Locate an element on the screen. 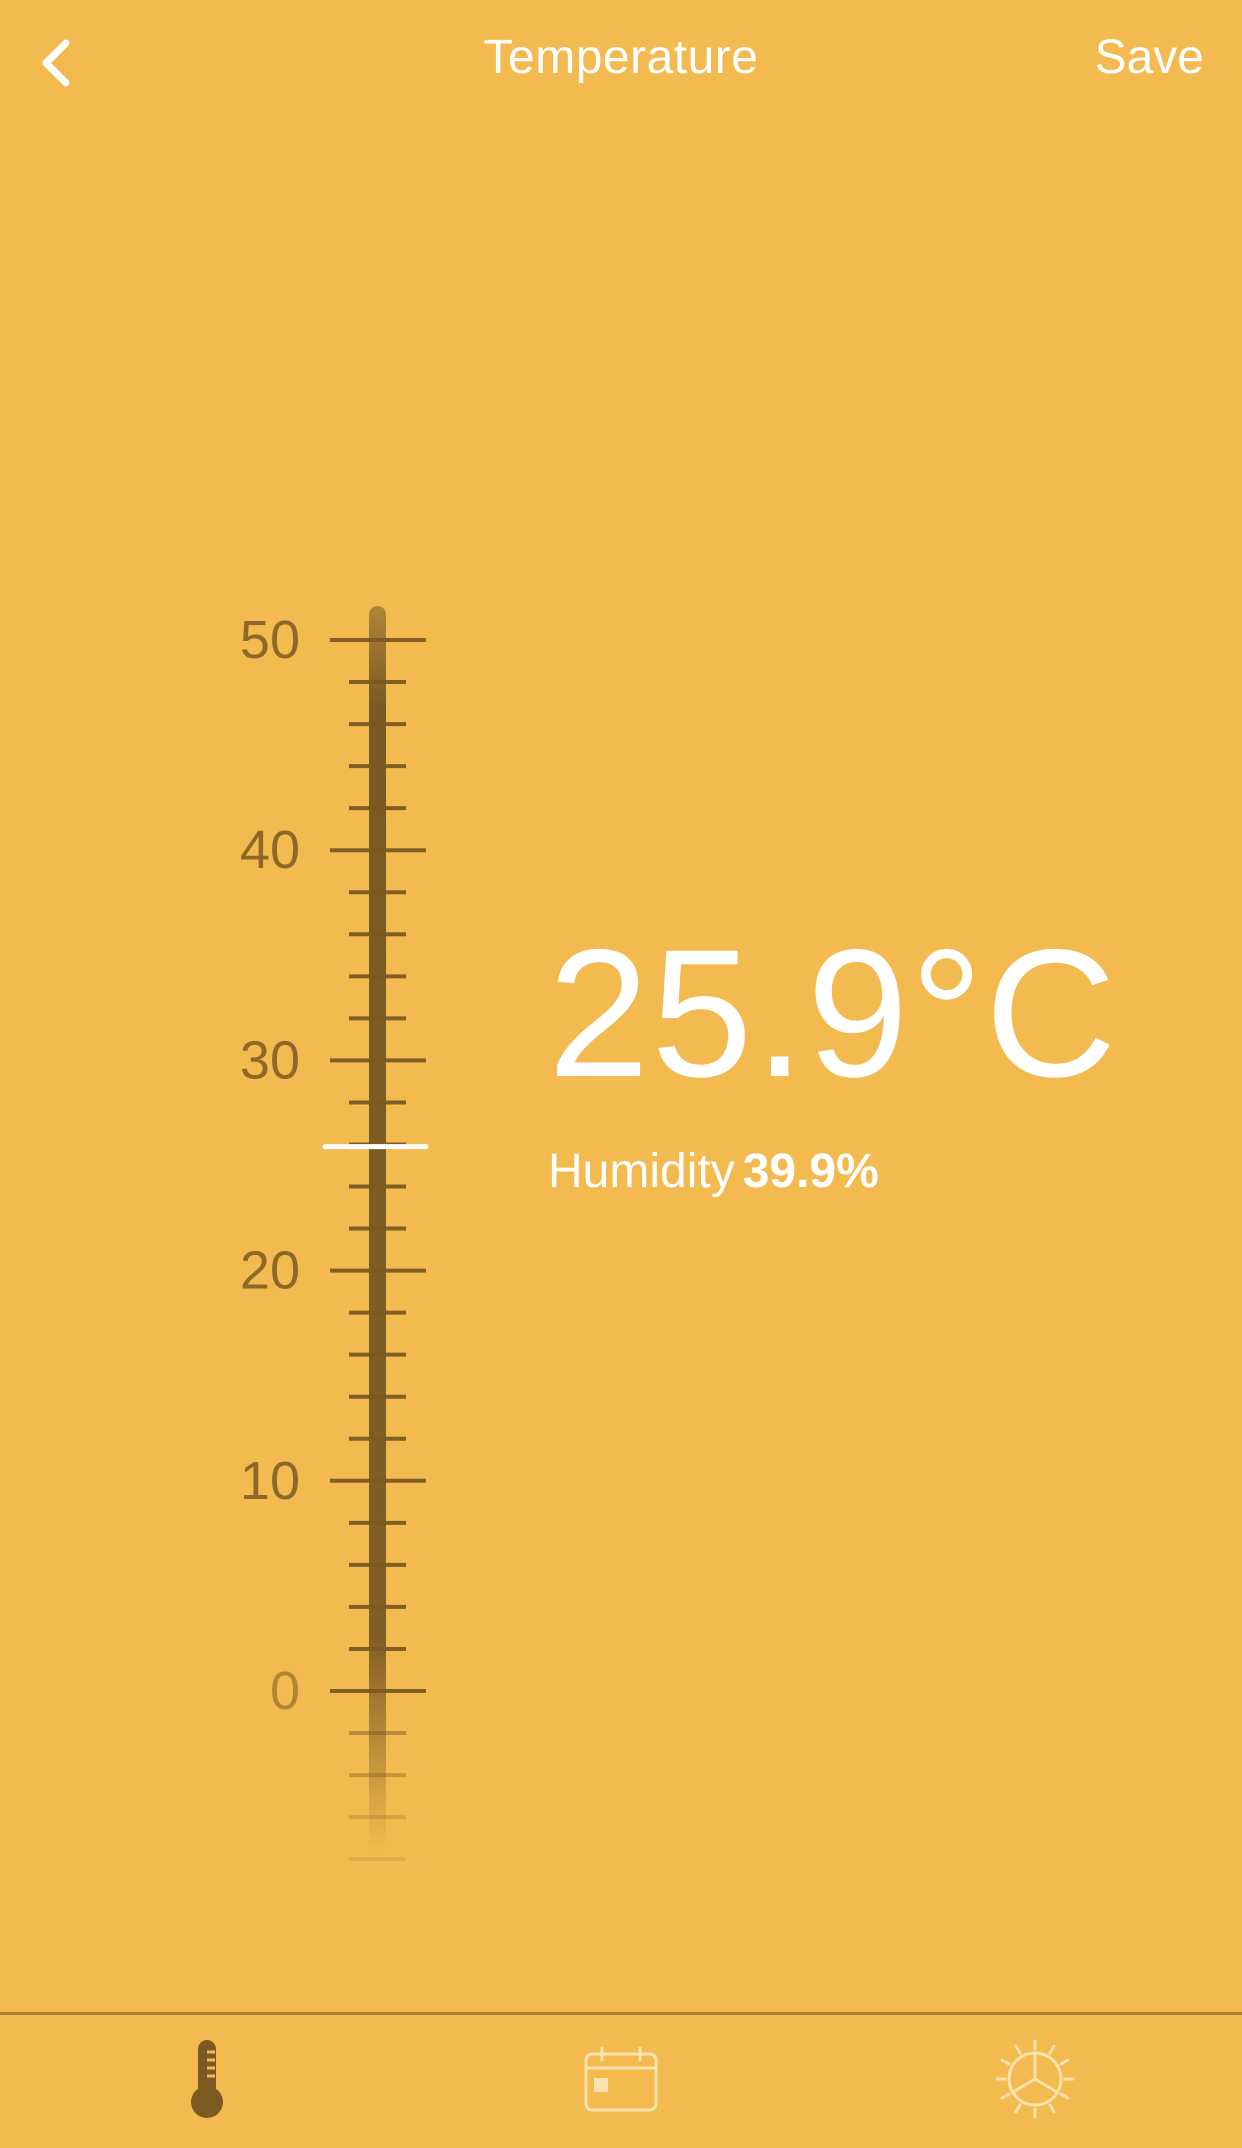 Image resolution: width=1242 pixels, height=2148 pixels. reading-panel: 25.9°C Humidity 39.9% is located at coordinates (868, 1058).